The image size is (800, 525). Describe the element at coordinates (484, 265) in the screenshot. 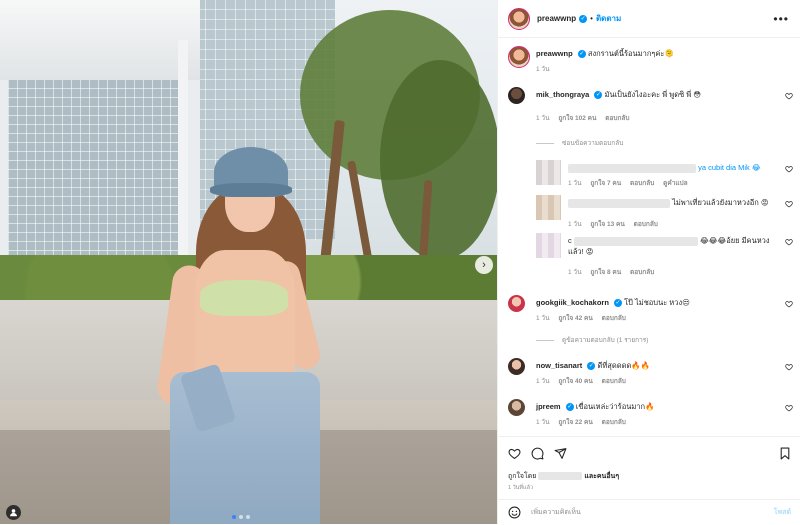

I see `chevron-right-icon: ›` at that location.